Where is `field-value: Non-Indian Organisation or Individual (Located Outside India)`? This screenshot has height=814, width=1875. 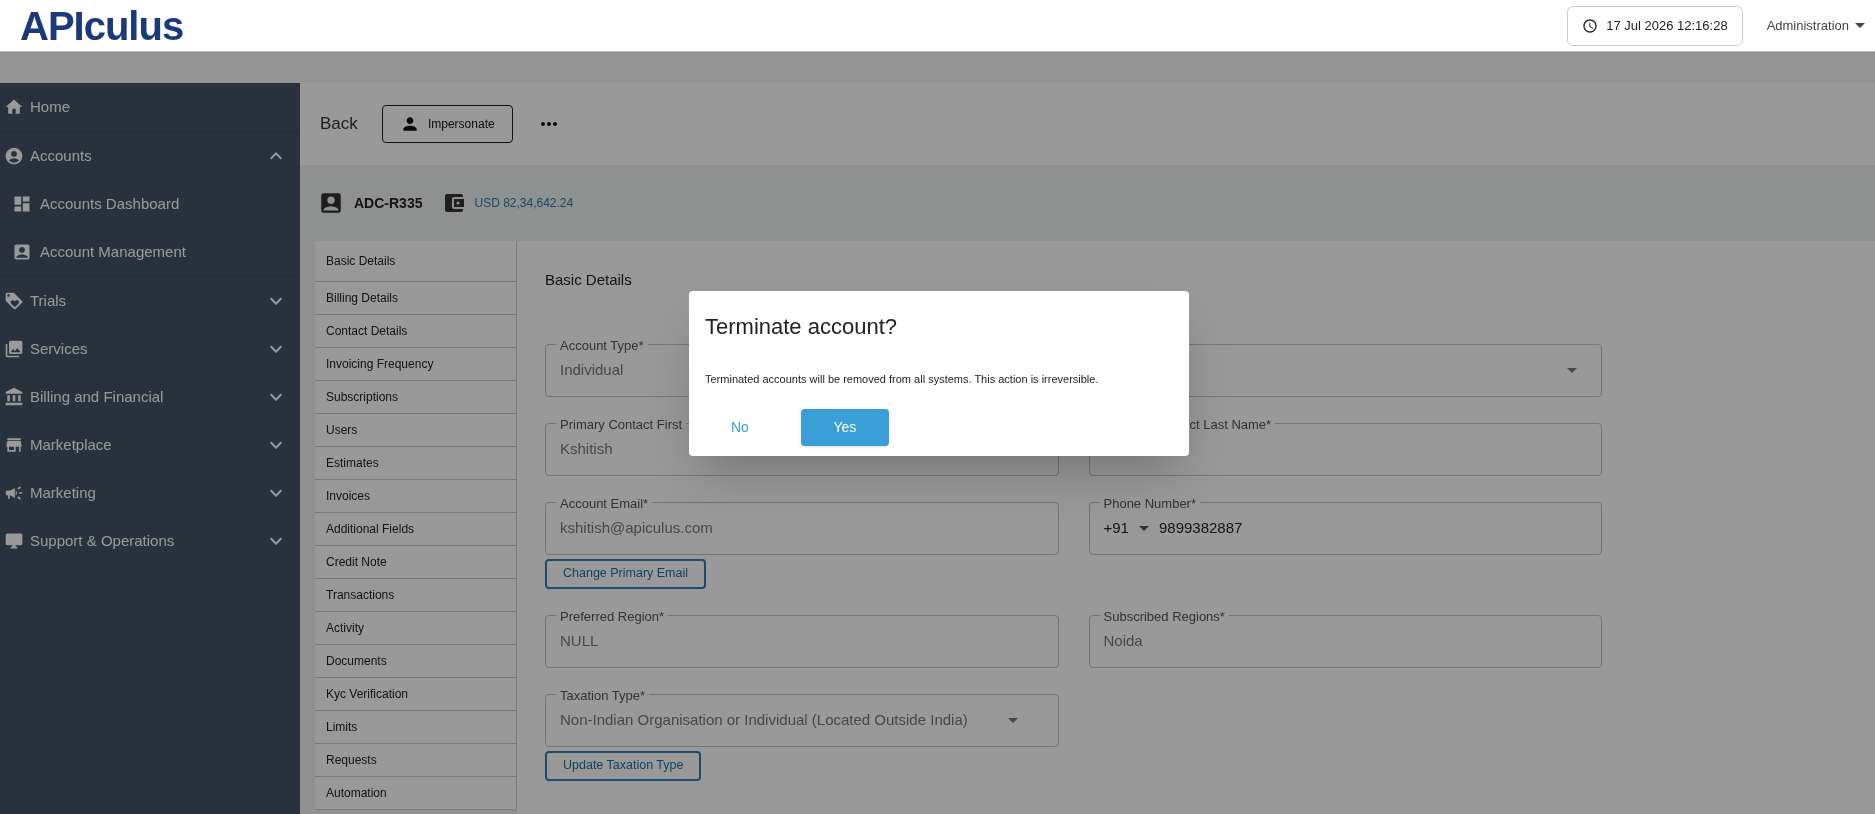 field-value: Non-Indian Organisation or Individual (Located Outside India) is located at coordinates (764, 719).